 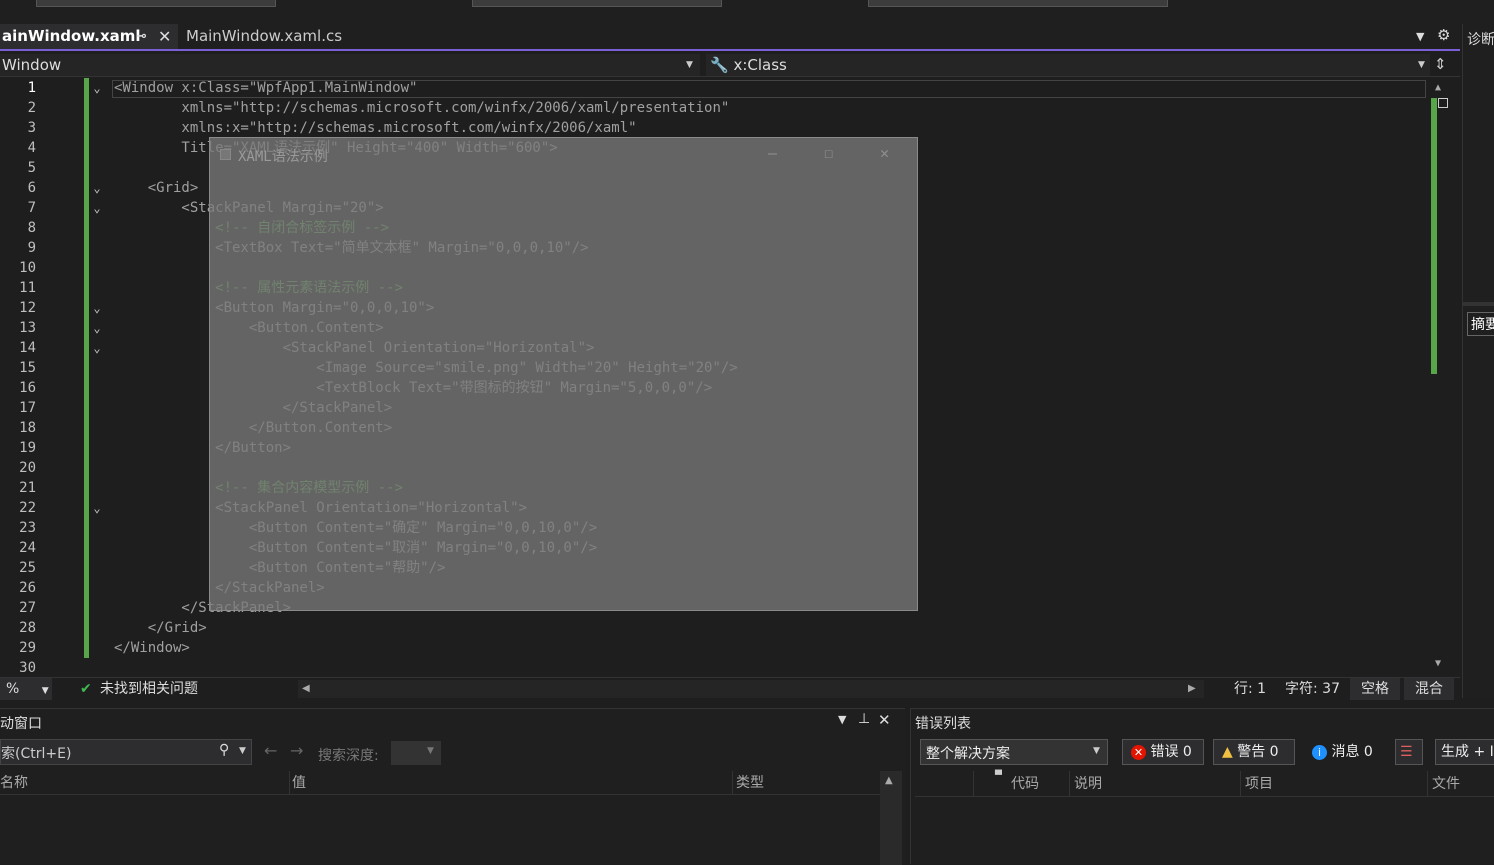 What do you see at coordinates (891, 818) in the screenshot?
I see `autos-scrollbar: ▲` at bounding box center [891, 818].